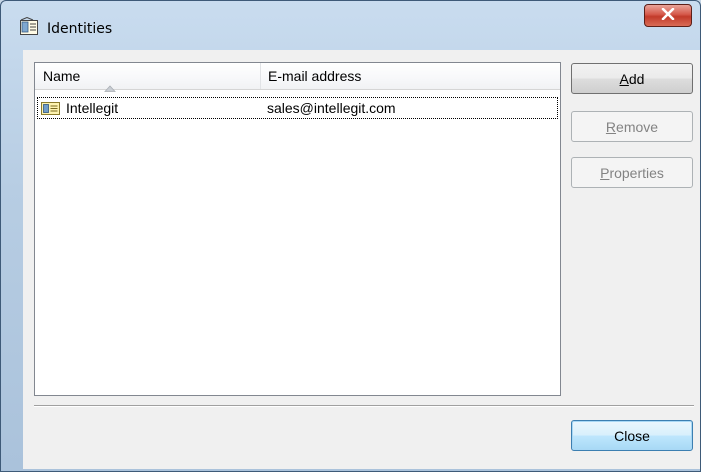  What do you see at coordinates (632, 435) in the screenshot?
I see `close-button: Close` at bounding box center [632, 435].